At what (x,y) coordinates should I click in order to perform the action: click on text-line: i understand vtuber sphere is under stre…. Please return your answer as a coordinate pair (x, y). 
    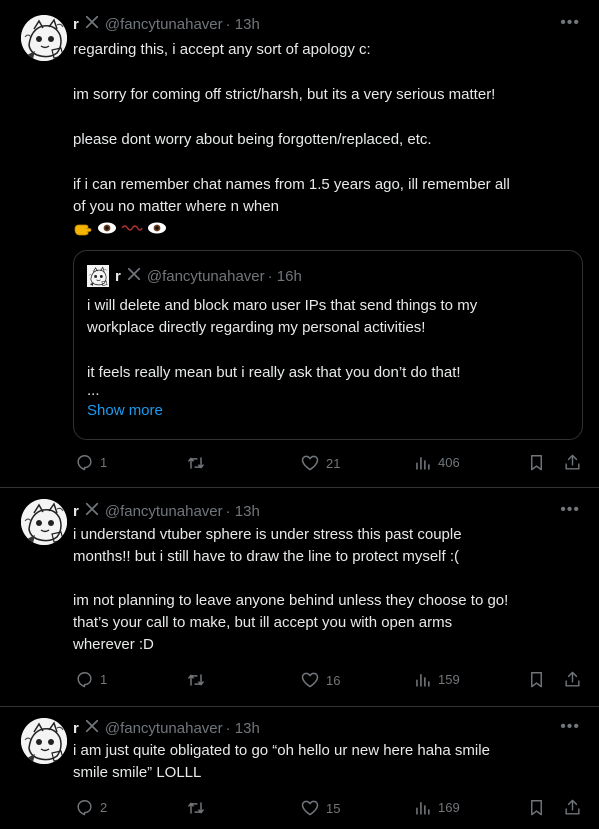
    Looking at the image, I should click on (267, 534).